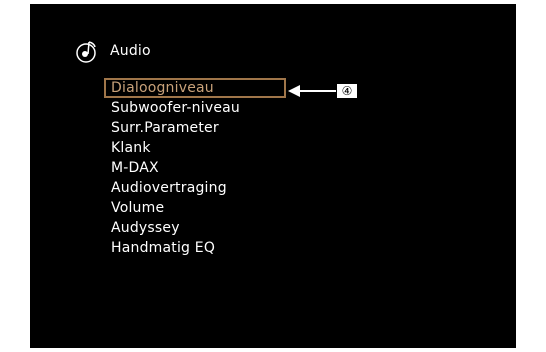  What do you see at coordinates (234, 248) in the screenshot?
I see `menu-item-handmatig-eq: Handmatig EQ` at bounding box center [234, 248].